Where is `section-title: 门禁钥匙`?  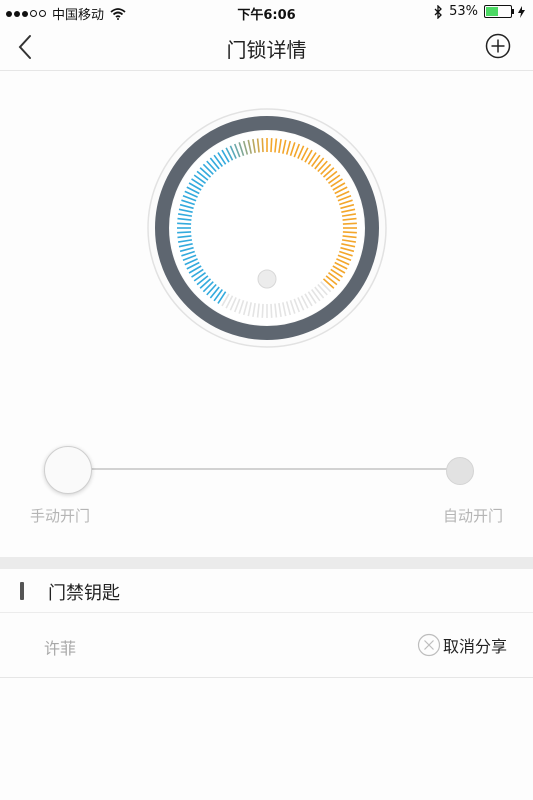 section-title: 门禁钥匙 is located at coordinates (84, 593).